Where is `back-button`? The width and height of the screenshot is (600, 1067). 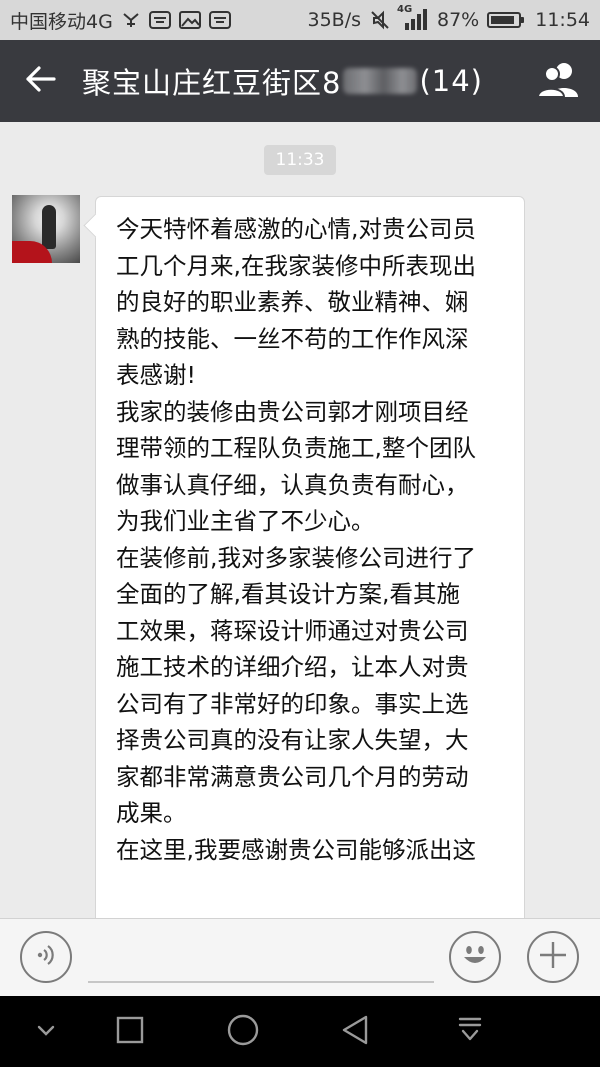
back-button is located at coordinates (41, 81).